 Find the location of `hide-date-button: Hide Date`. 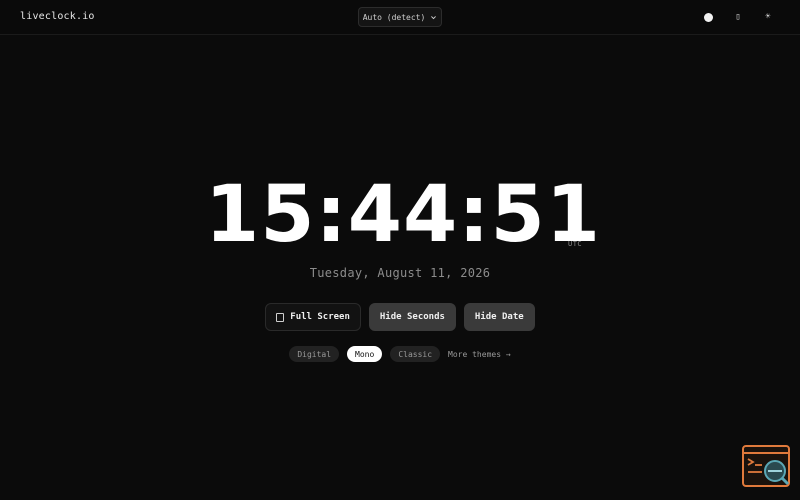

hide-date-button: Hide Date is located at coordinates (499, 317).